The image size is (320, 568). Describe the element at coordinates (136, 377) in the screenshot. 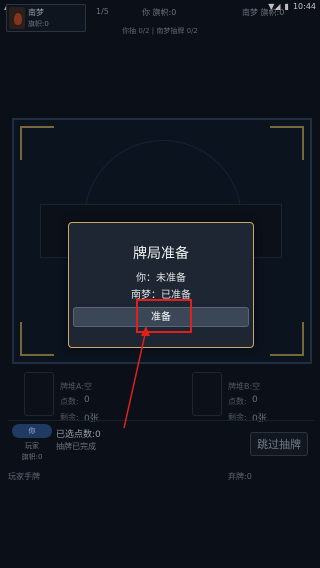

I see `annotation-arrow` at that location.